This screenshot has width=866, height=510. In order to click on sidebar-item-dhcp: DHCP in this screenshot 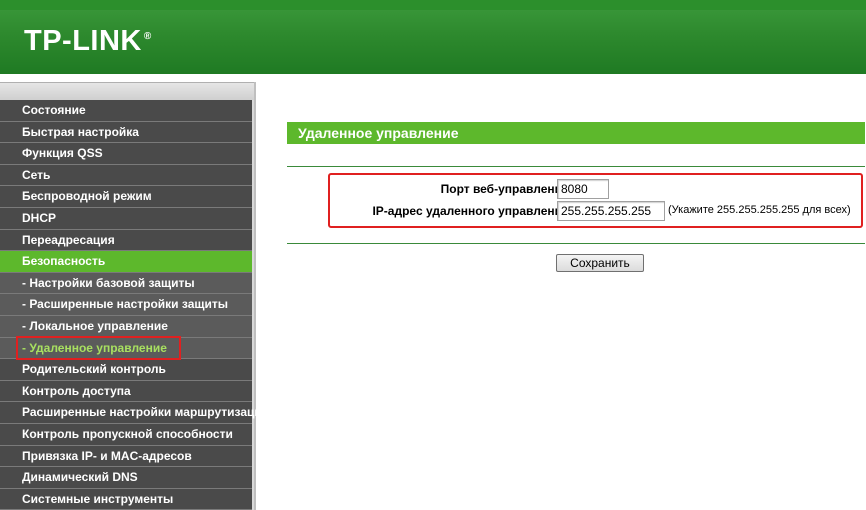, I will do `click(126, 218)`.